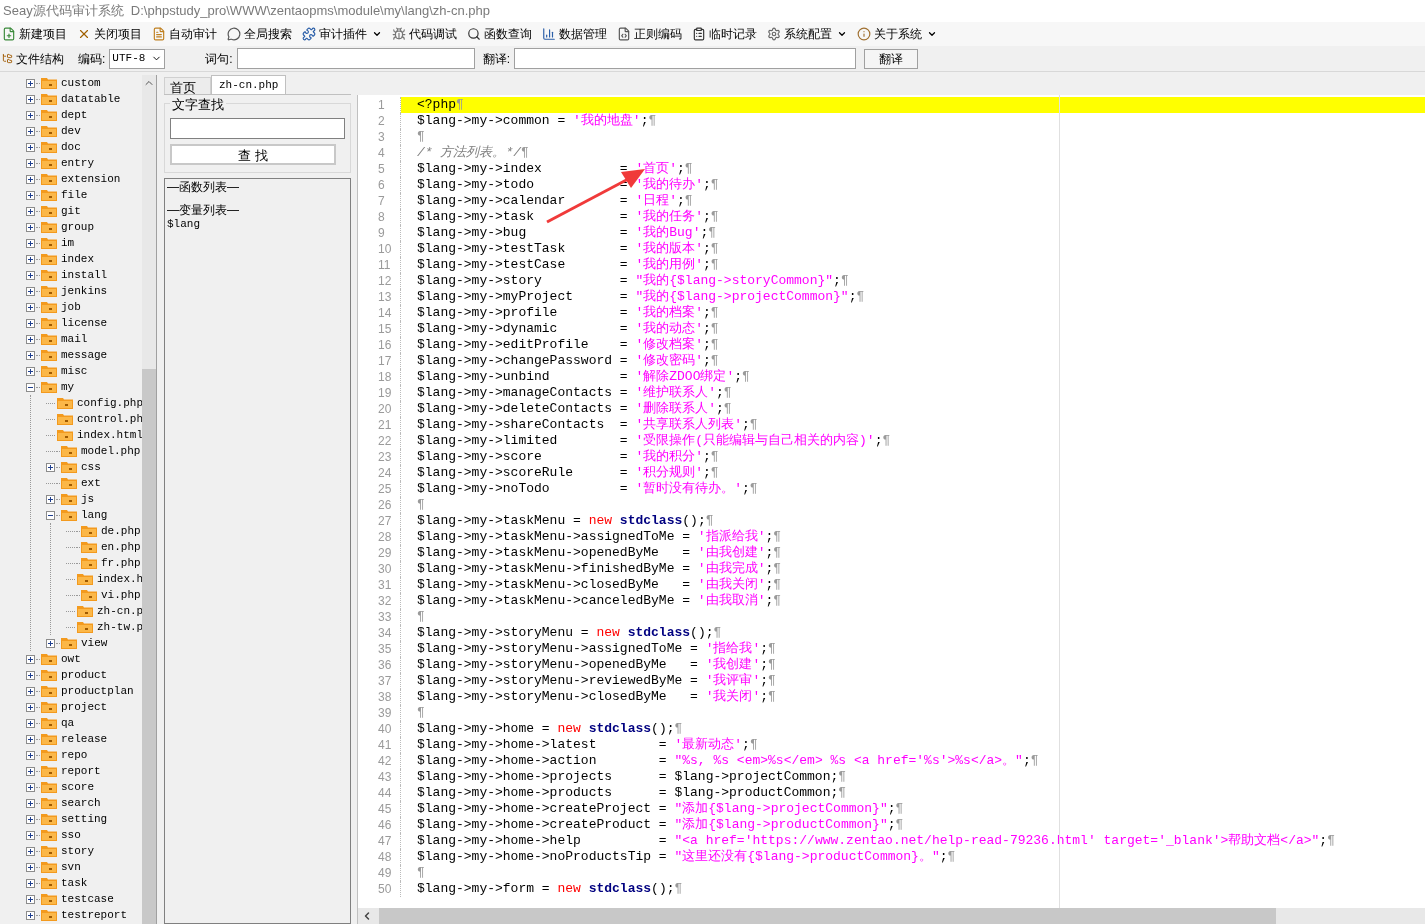  I want to click on toolbar-button: 全局搜索, so click(259, 34).